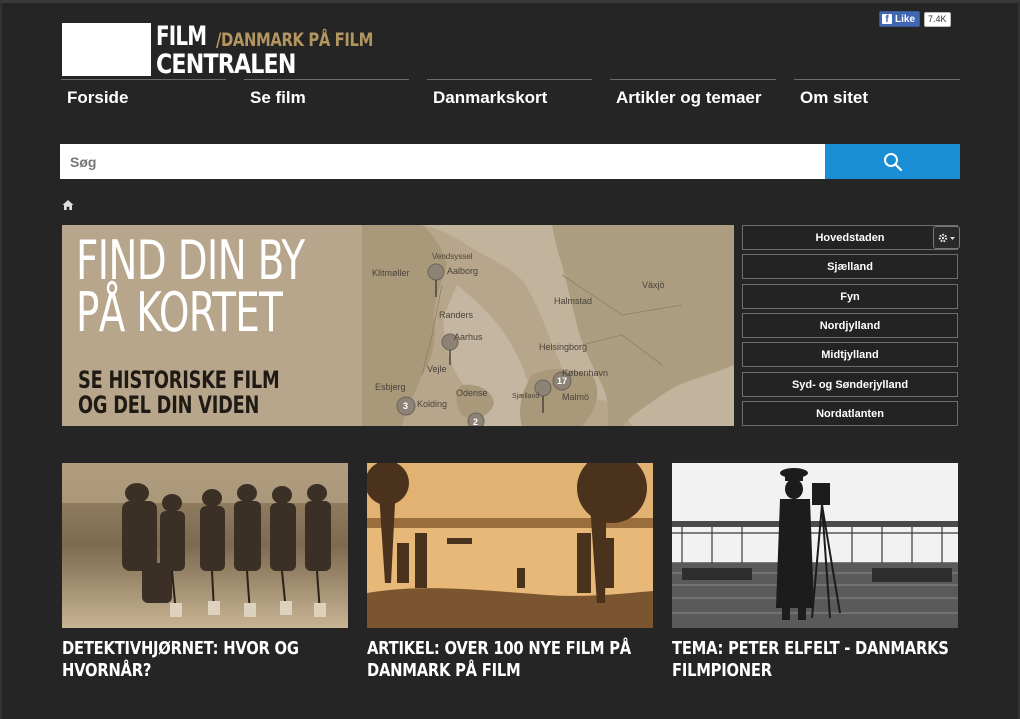  I want to click on map-label-vendsyssel: Vendsyssel, so click(452, 256).